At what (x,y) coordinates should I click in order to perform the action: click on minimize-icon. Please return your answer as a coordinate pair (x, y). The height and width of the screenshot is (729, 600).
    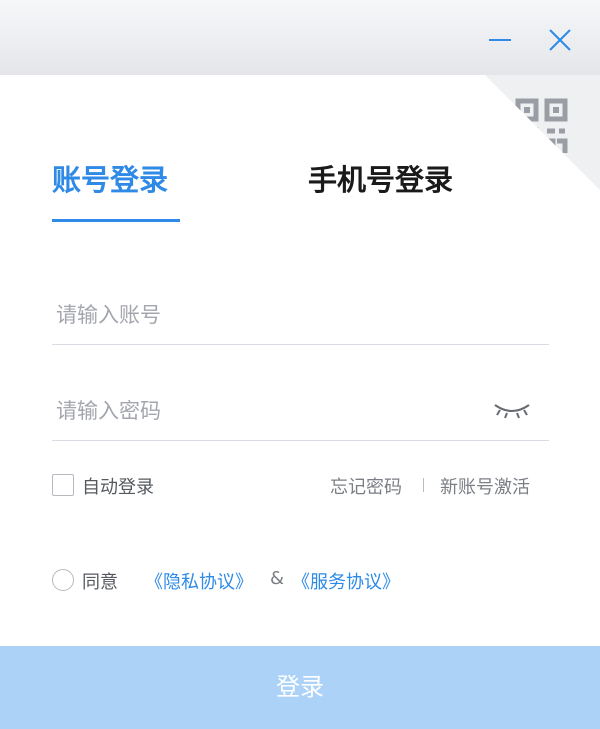
    Looking at the image, I should click on (500, 40).